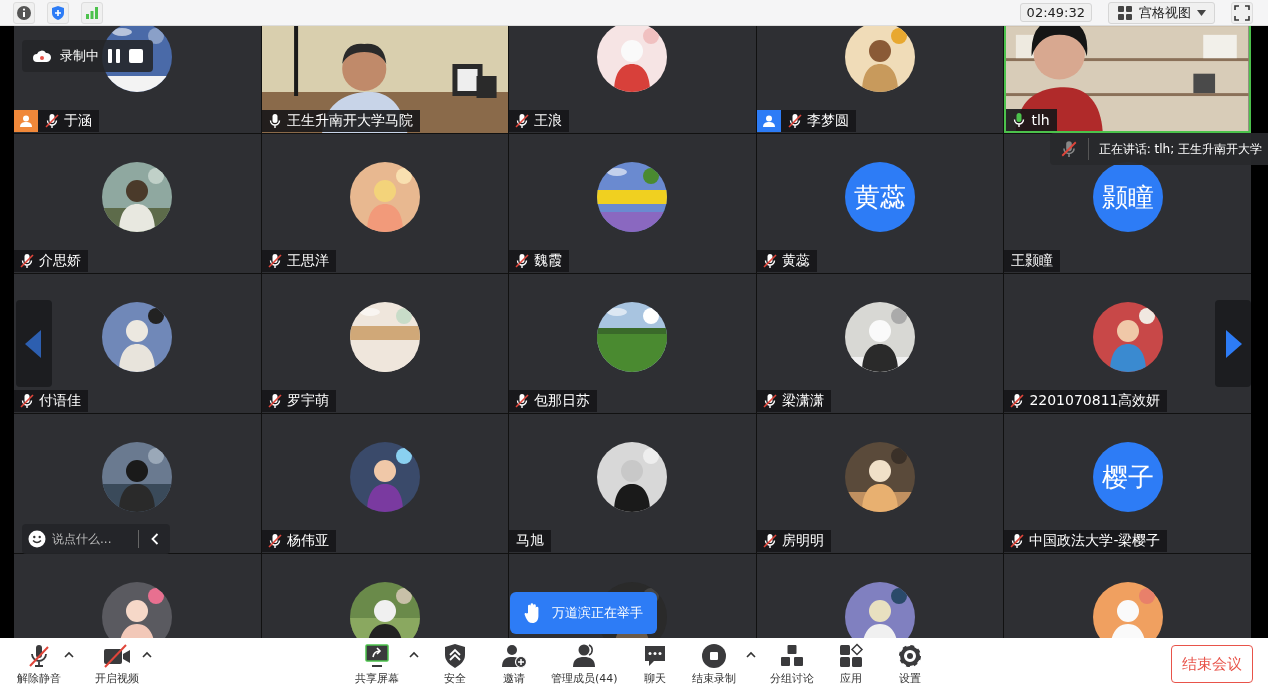 This screenshot has height=690, width=1268. I want to click on participant-name: 介思娇, so click(60, 261).